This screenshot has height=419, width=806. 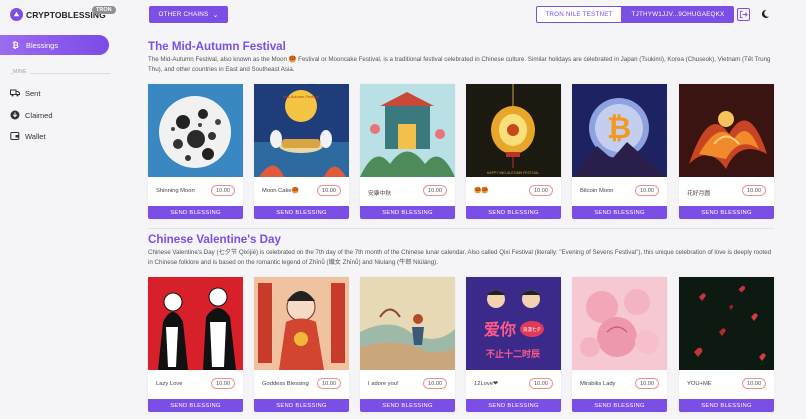 I want to click on card-name: I adore you!, so click(x=383, y=384).